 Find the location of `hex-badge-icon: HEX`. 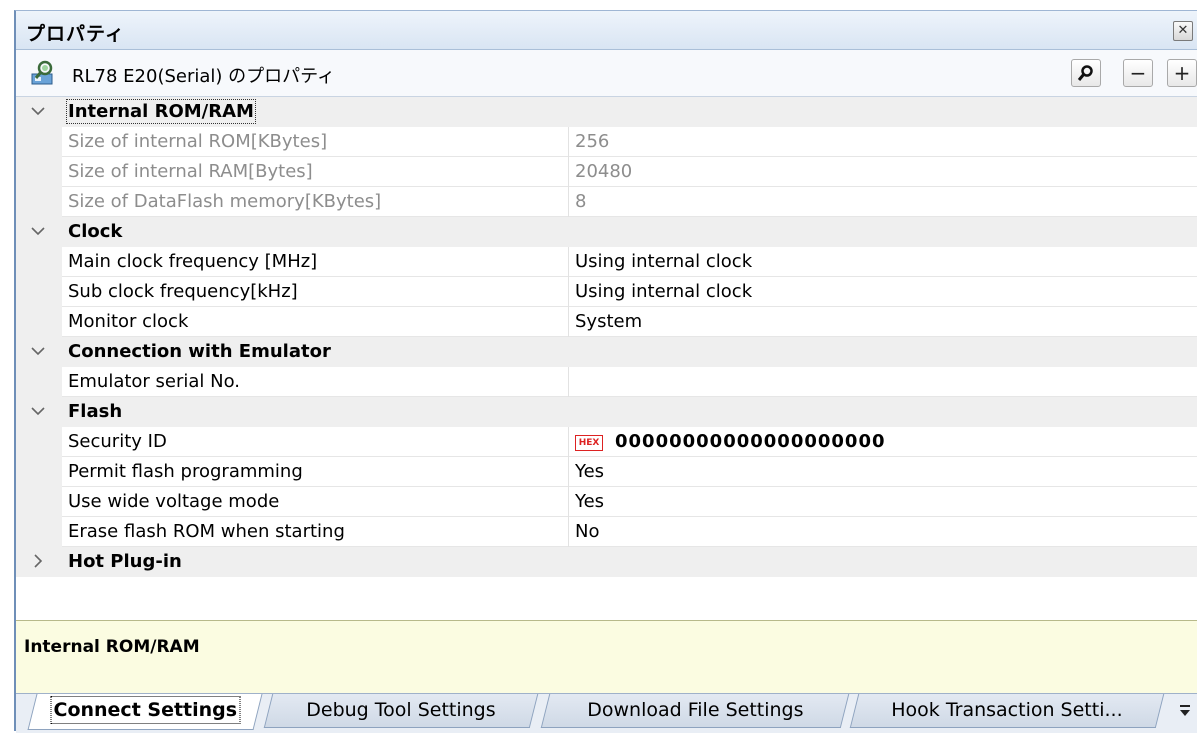

hex-badge-icon: HEX is located at coordinates (589, 443).